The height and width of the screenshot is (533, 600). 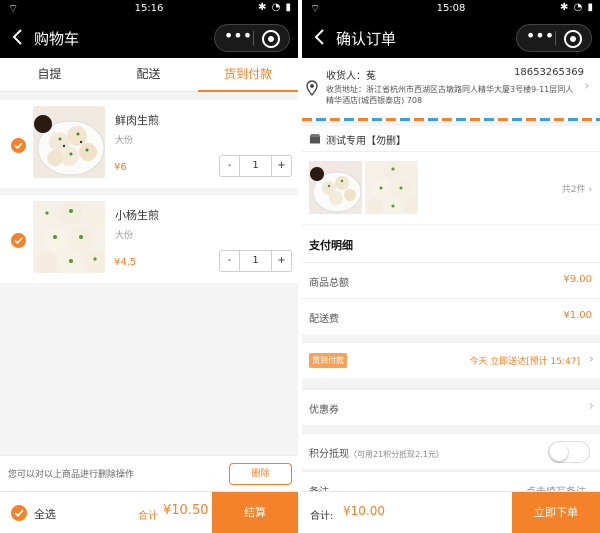 What do you see at coordinates (248, 75) in the screenshot?
I see `tab-cash-on-delivery: 货到付款` at bounding box center [248, 75].